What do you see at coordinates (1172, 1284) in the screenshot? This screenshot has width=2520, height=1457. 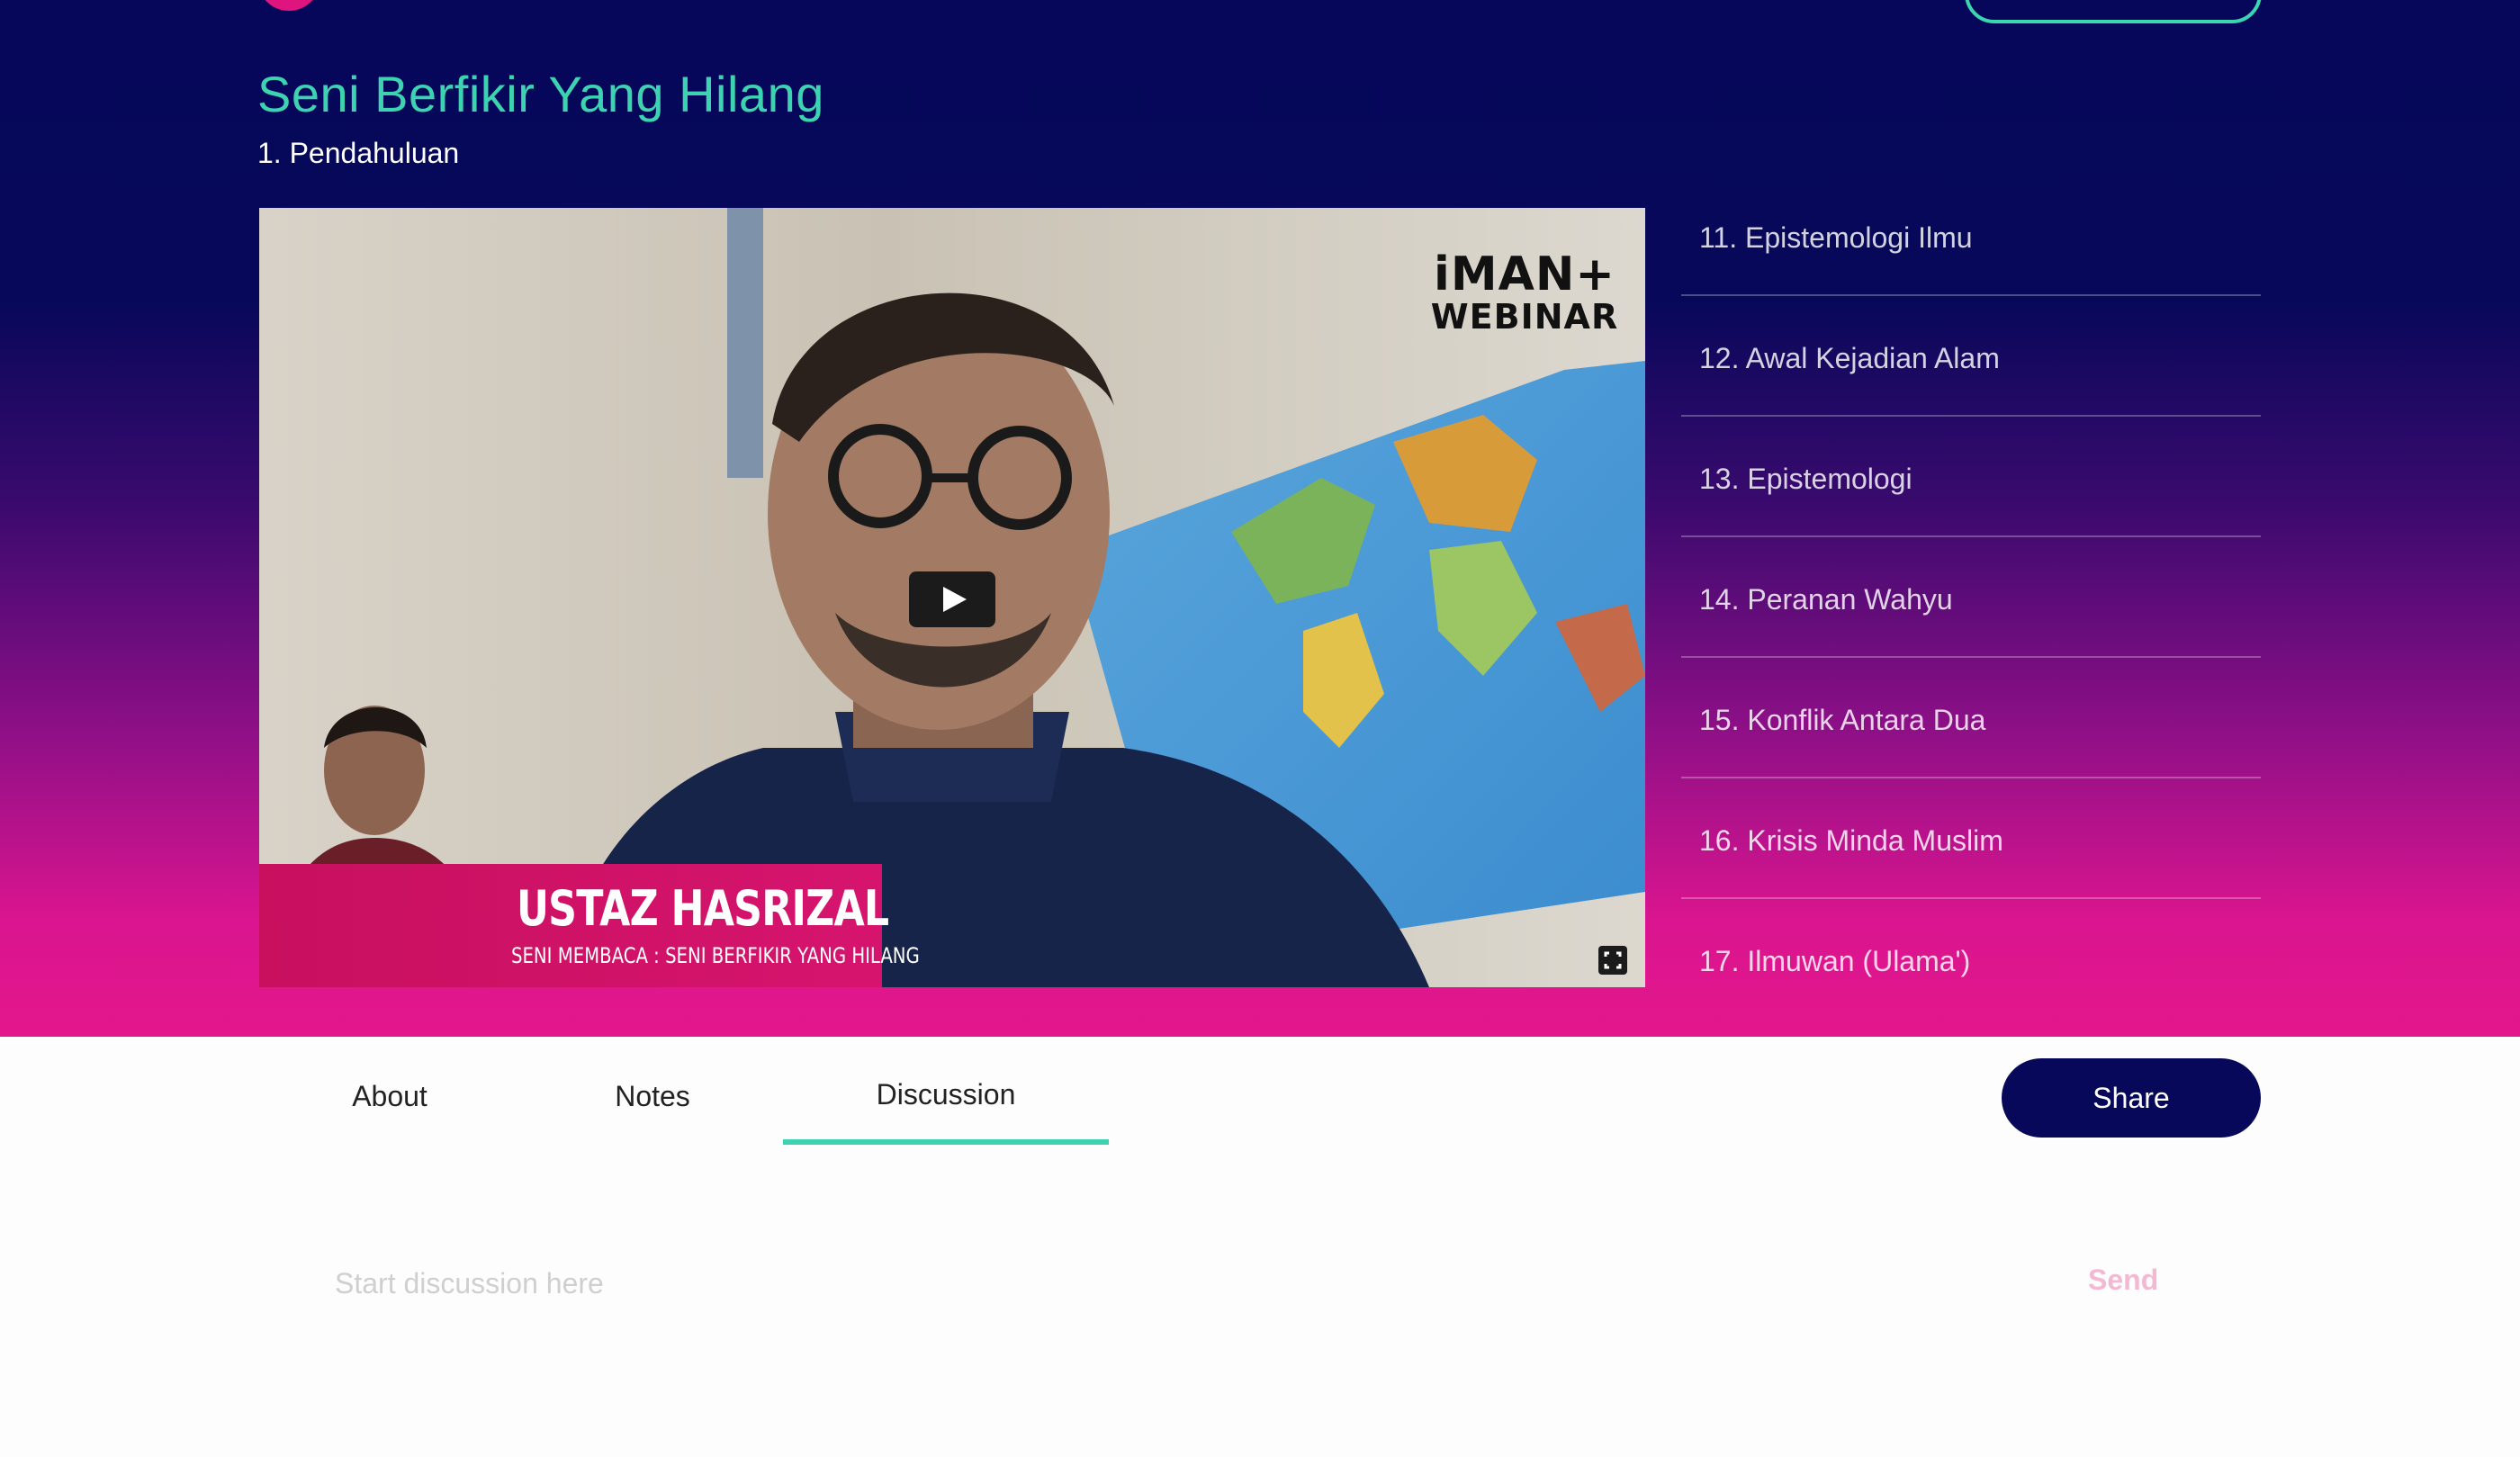 I see `discussion-input` at bounding box center [1172, 1284].